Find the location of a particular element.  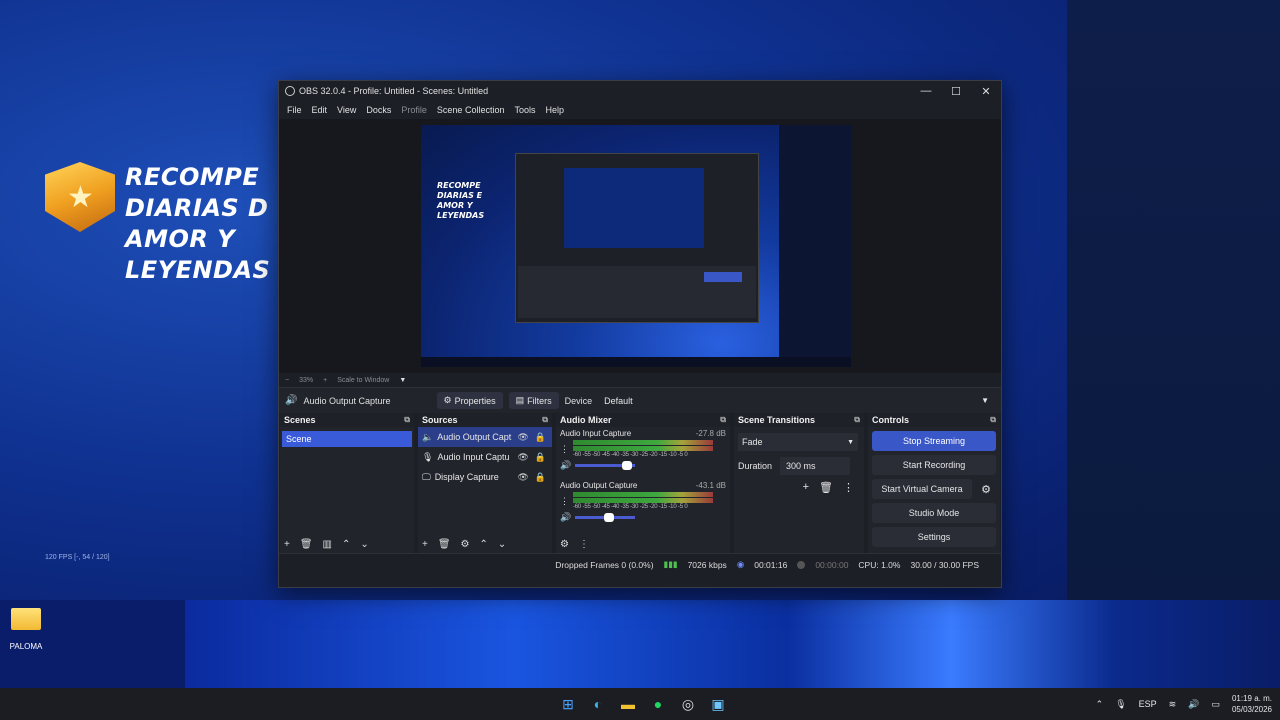

zoom-in-button: + is located at coordinates (325, 380).